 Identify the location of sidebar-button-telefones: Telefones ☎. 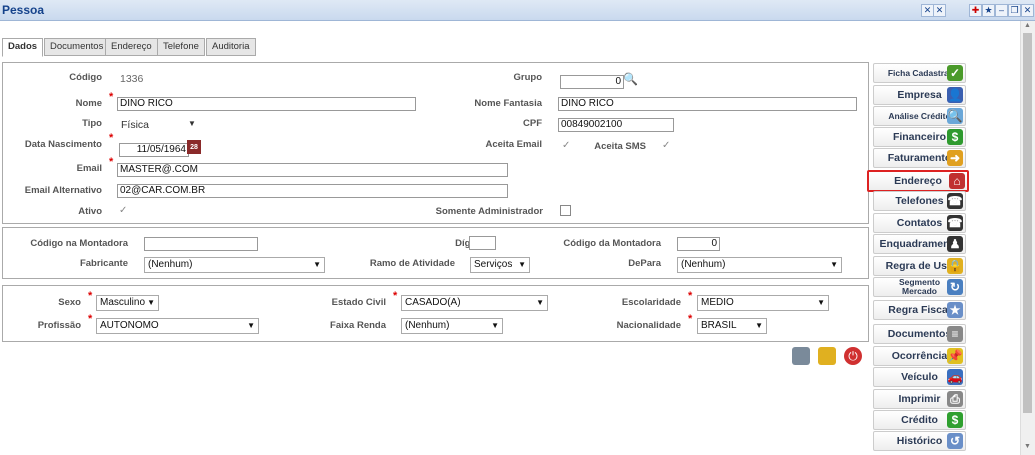
(919, 201).